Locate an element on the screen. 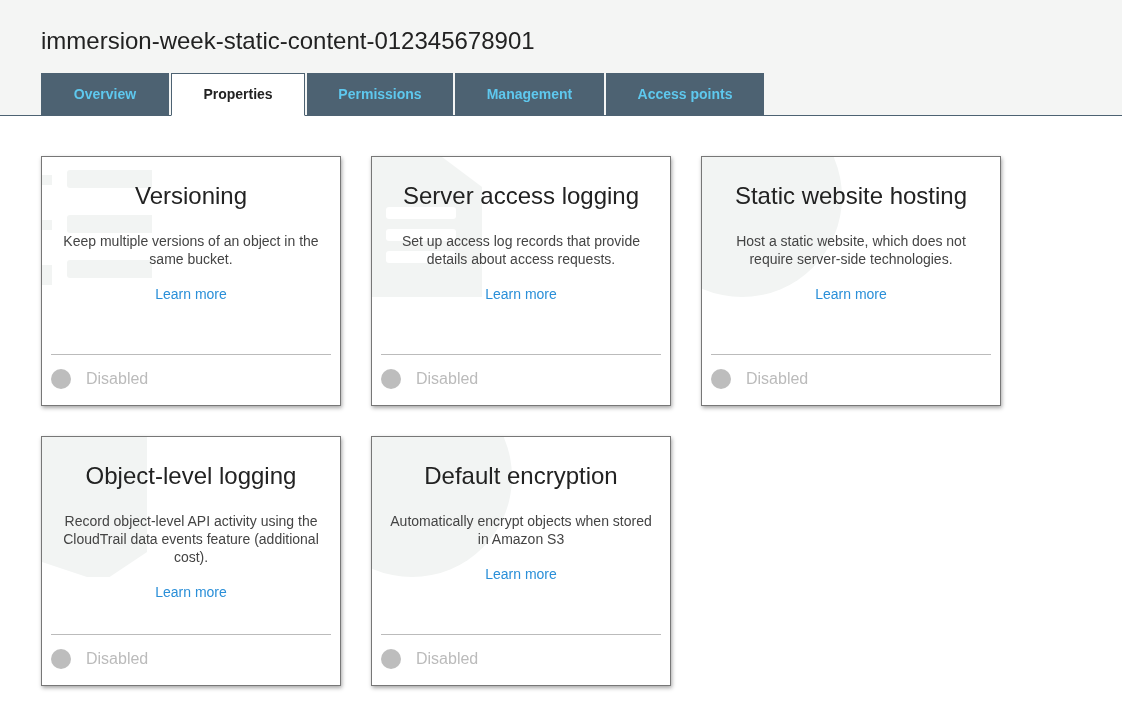  feature-card: Default encryption Automatically encrypt objects when stored in Amazon S3 Learn more Disabled is located at coordinates (521, 561).